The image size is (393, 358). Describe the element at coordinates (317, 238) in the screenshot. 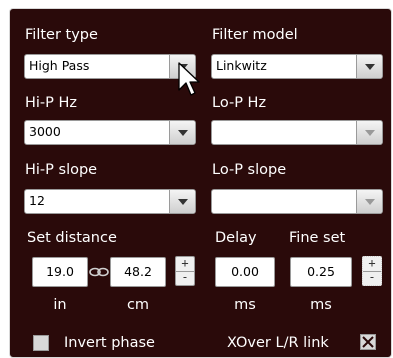

I see `fine-set-label: Fine set` at that location.